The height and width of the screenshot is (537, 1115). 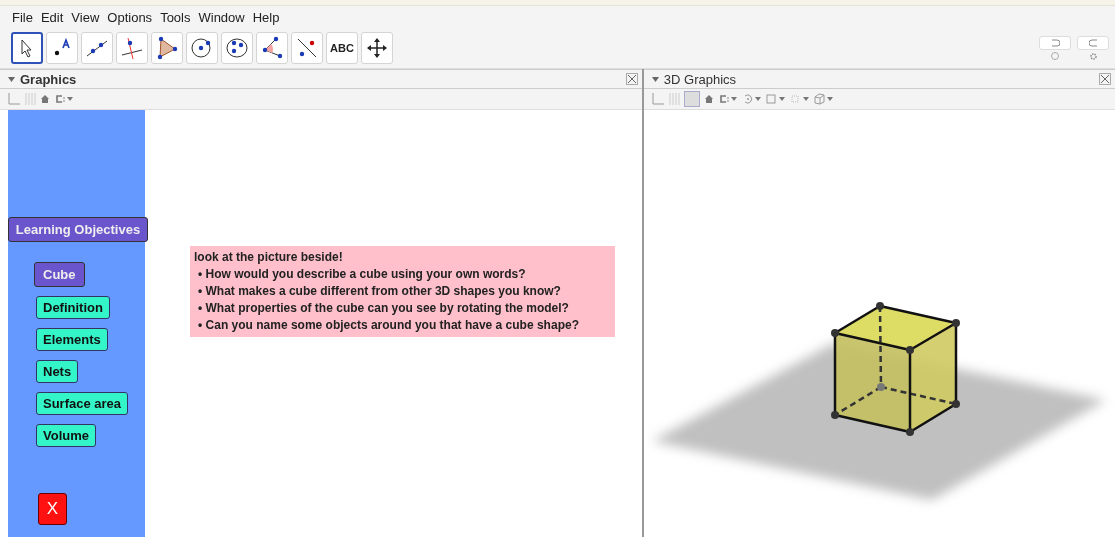 I want to click on topic-button: Elements, so click(x=72, y=339).